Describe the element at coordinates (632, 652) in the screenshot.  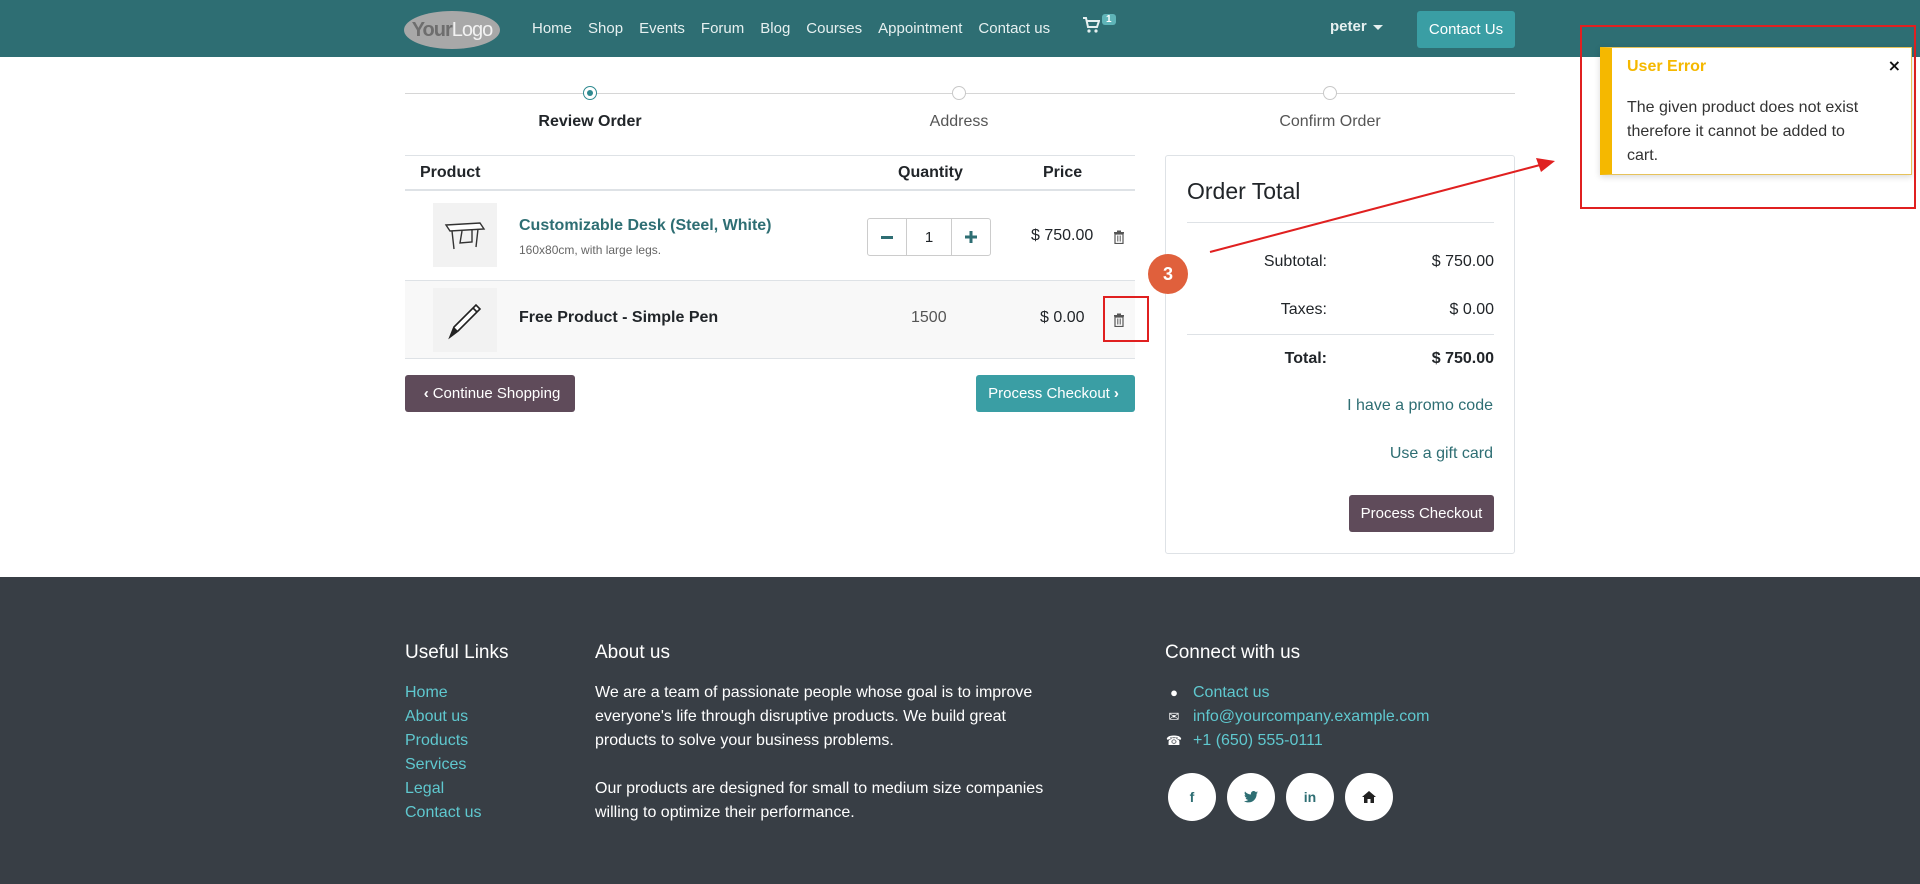
I see `about-us-title: About us` at that location.